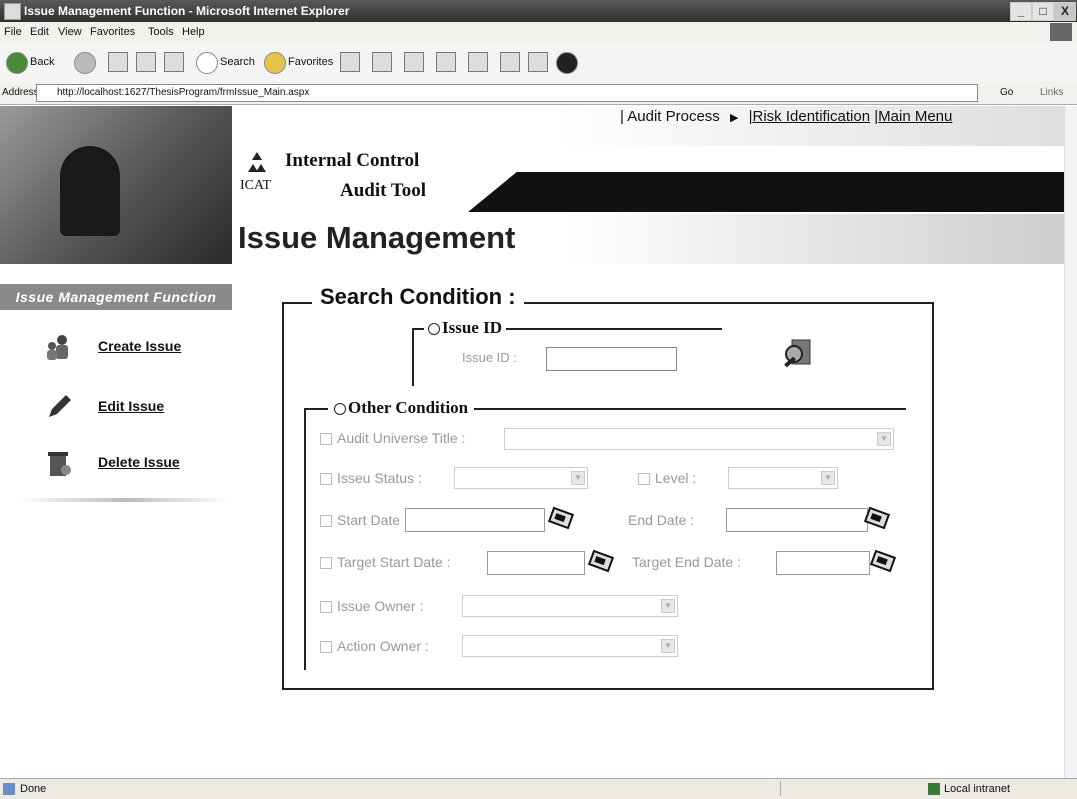  Describe the element at coordinates (1043, 11) in the screenshot. I see `maximize-button: □` at that location.